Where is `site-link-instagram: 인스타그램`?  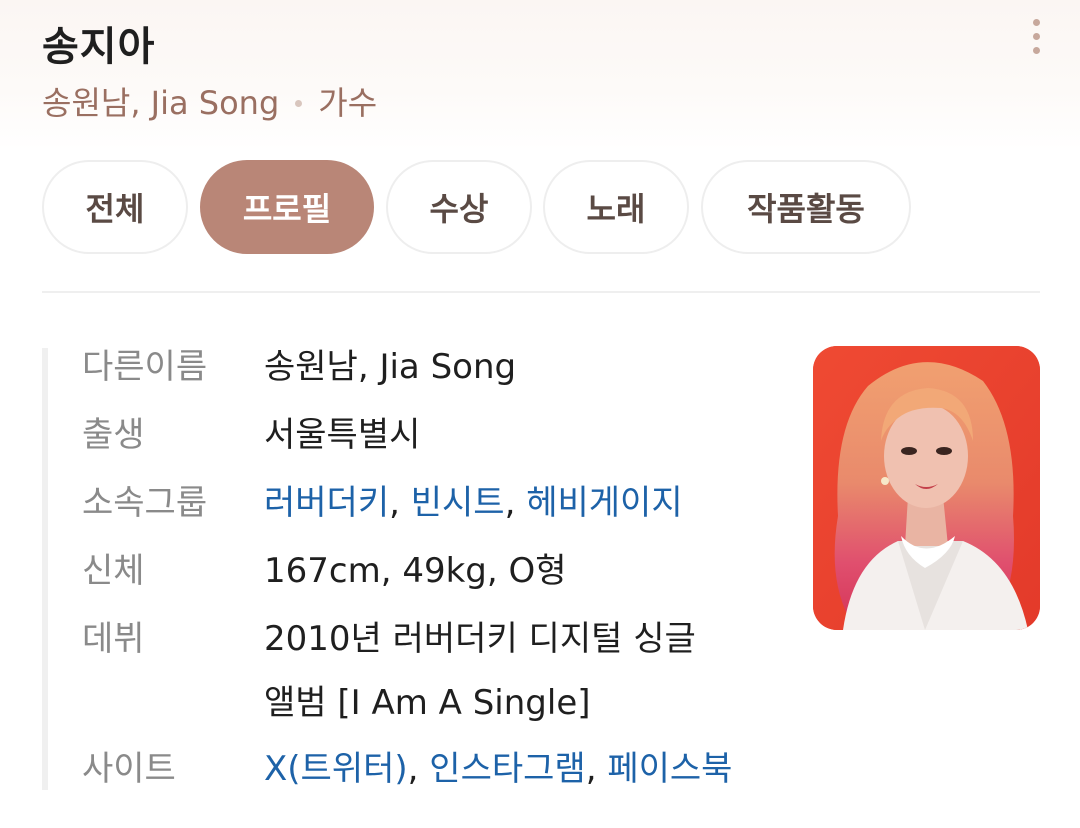 site-link-instagram: 인스타그램 is located at coordinates (507, 769).